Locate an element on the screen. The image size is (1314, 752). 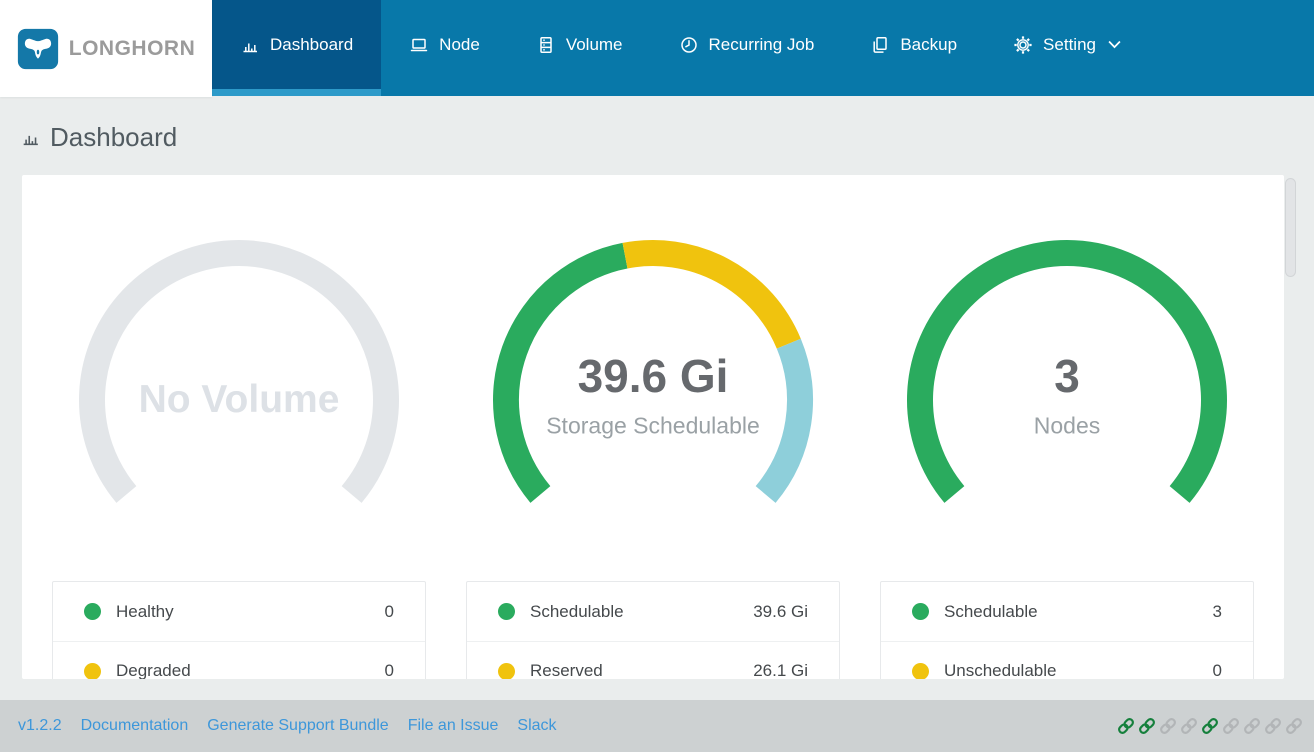
nav-label: Volume is located at coordinates (594, 44).